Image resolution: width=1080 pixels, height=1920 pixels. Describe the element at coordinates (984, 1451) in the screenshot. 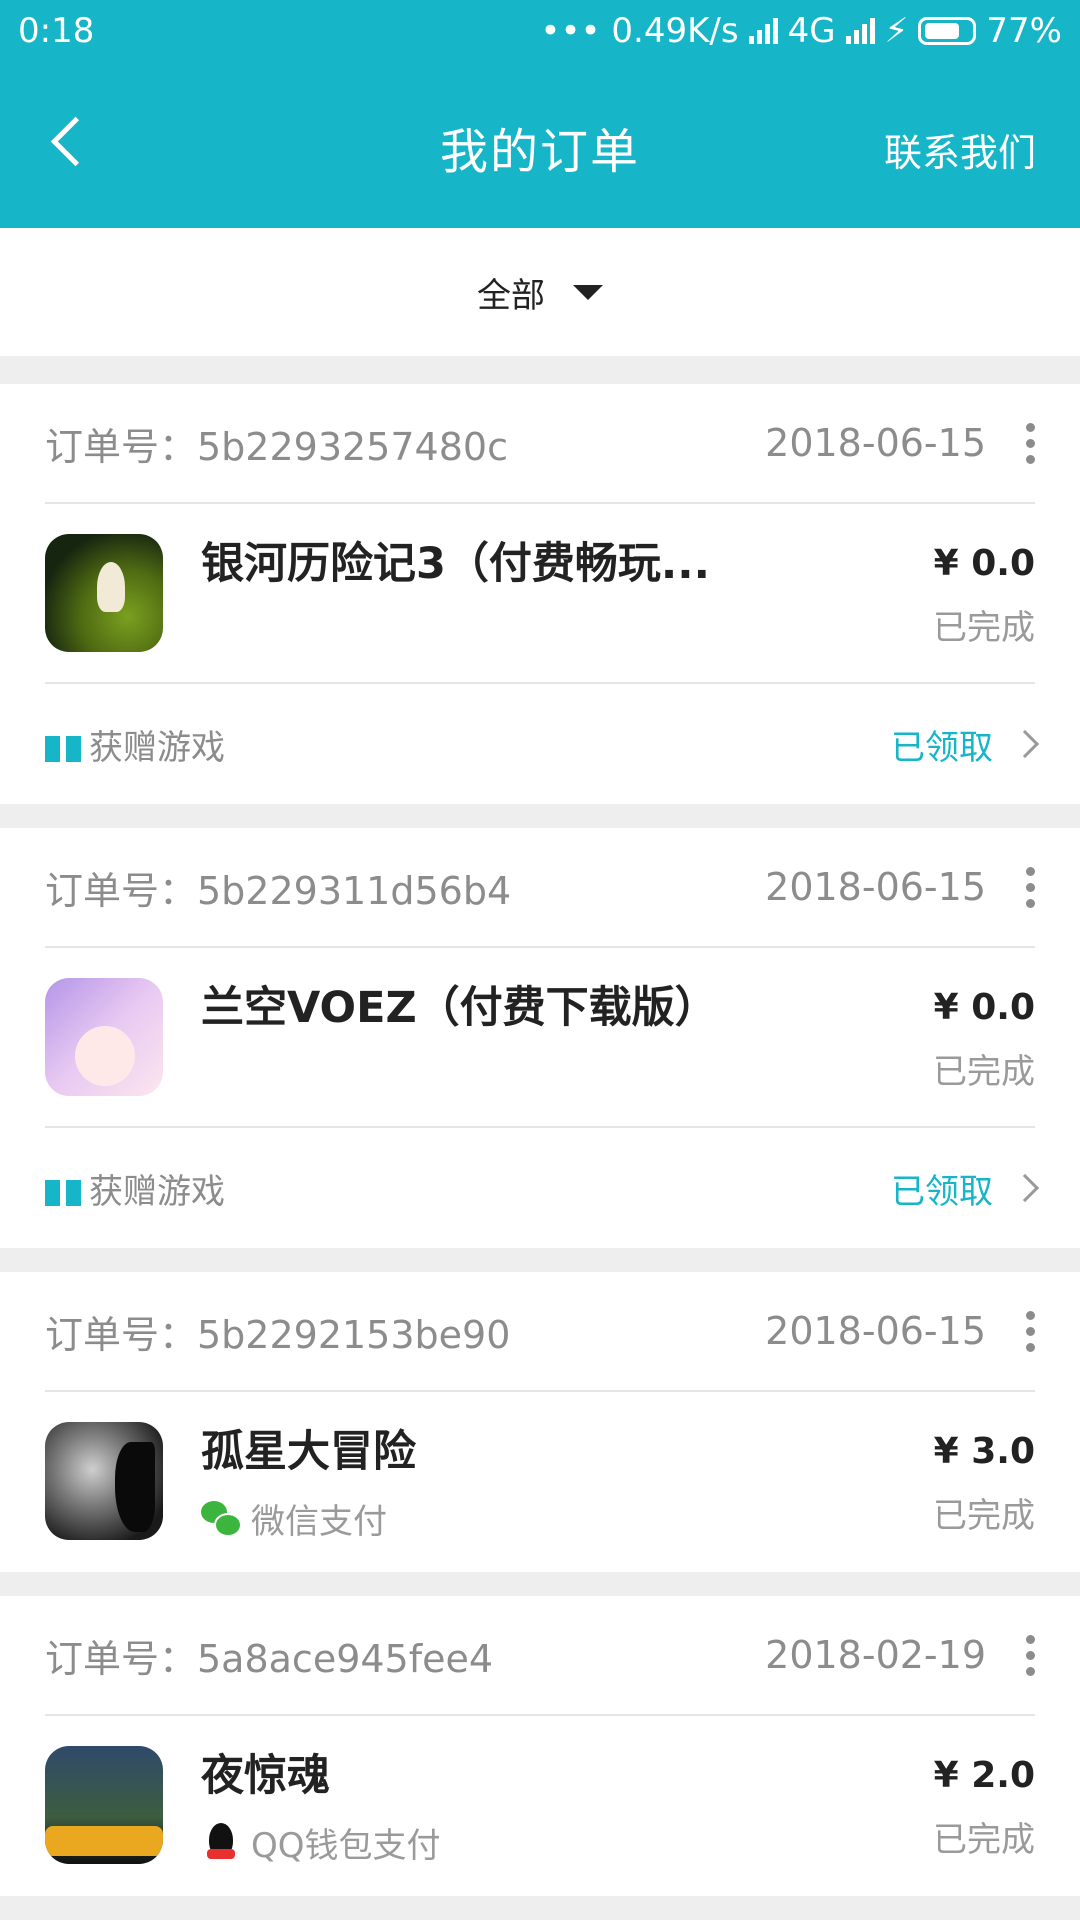

I see `order-price: ¥ 3.0` at that location.